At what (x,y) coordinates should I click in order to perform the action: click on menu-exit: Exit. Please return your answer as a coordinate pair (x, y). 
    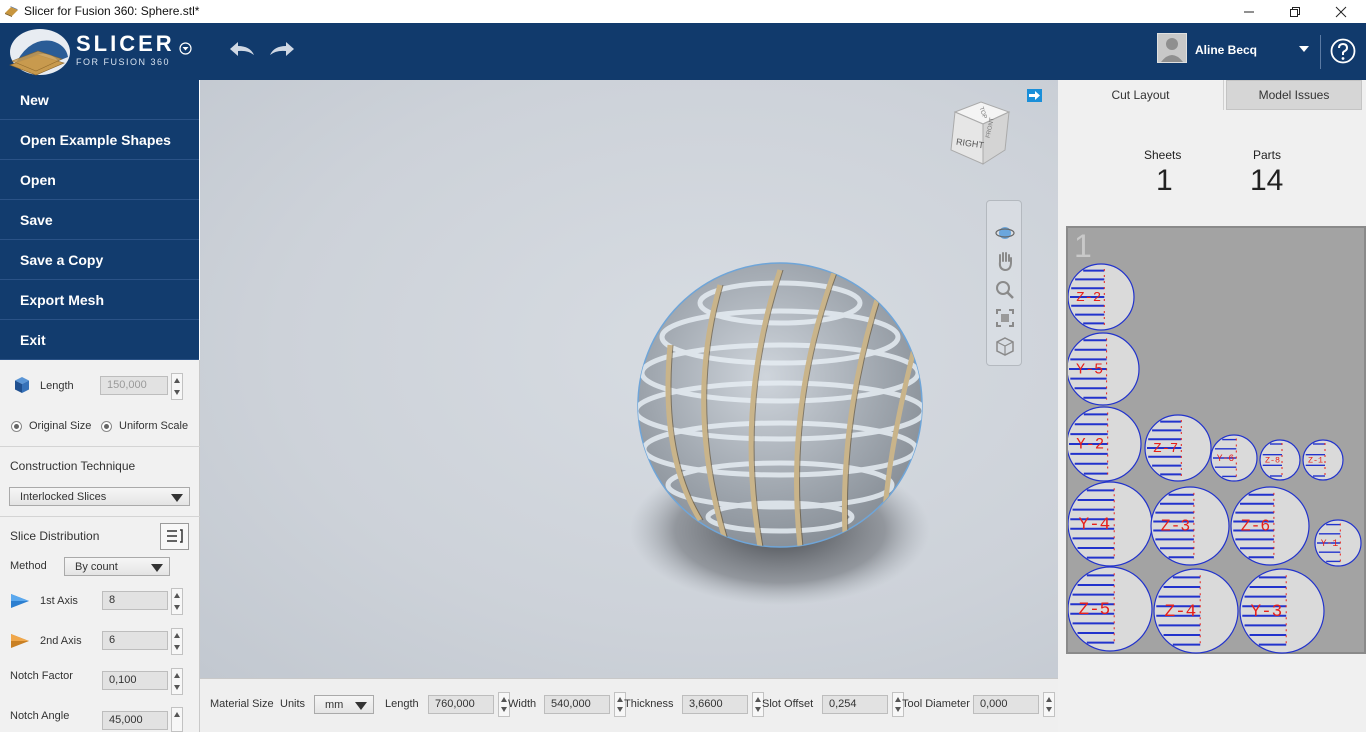
    Looking at the image, I should click on (99, 340).